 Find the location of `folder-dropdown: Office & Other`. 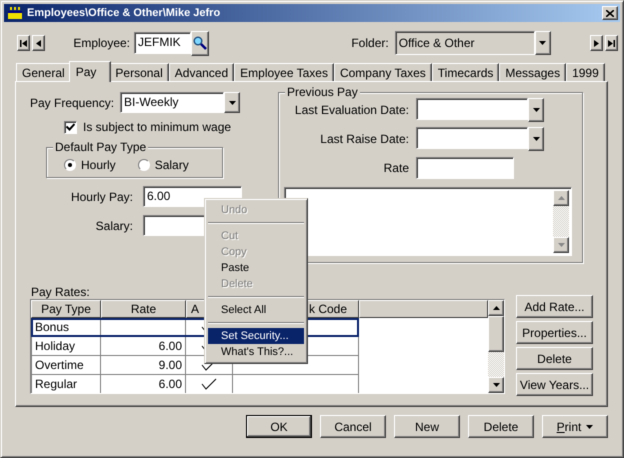

folder-dropdown: Office & Other is located at coordinates (464, 43).